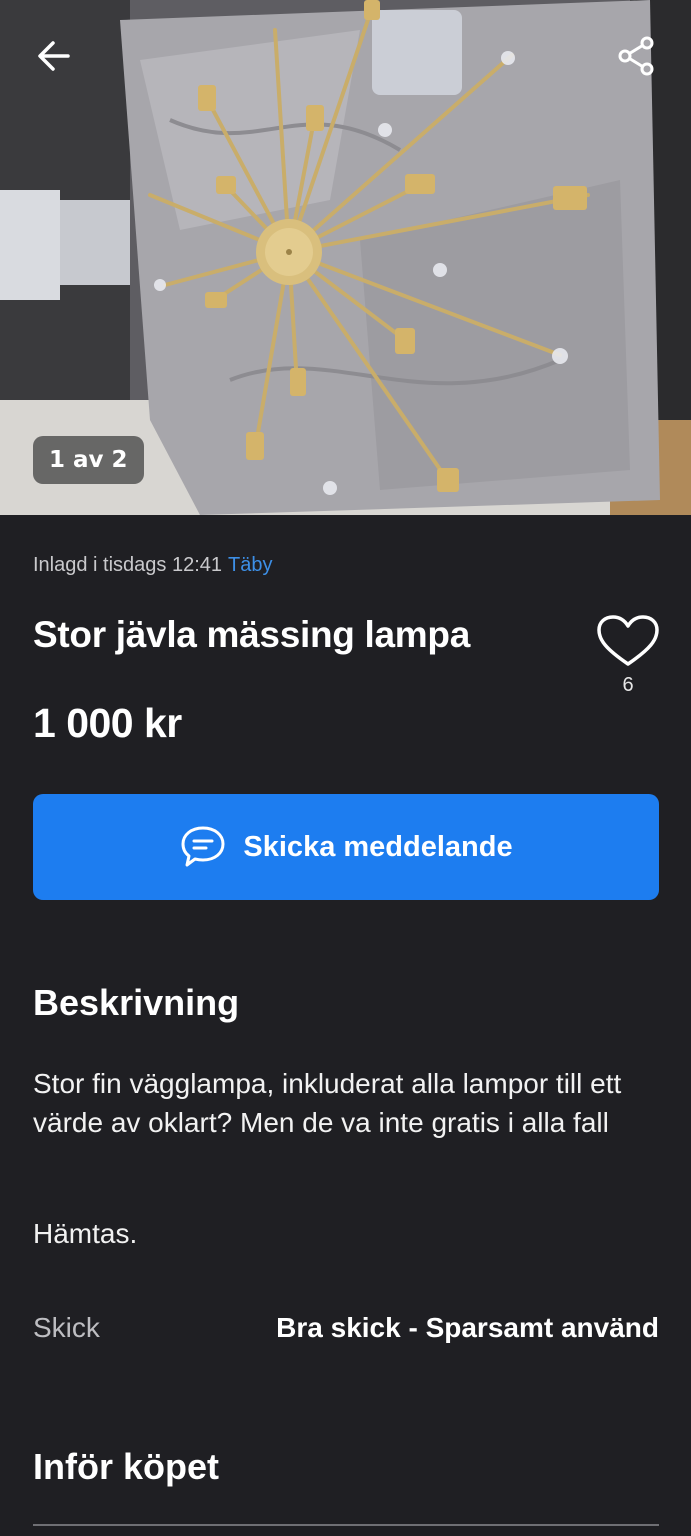  I want to click on favorite-button: 6, so click(628, 655).